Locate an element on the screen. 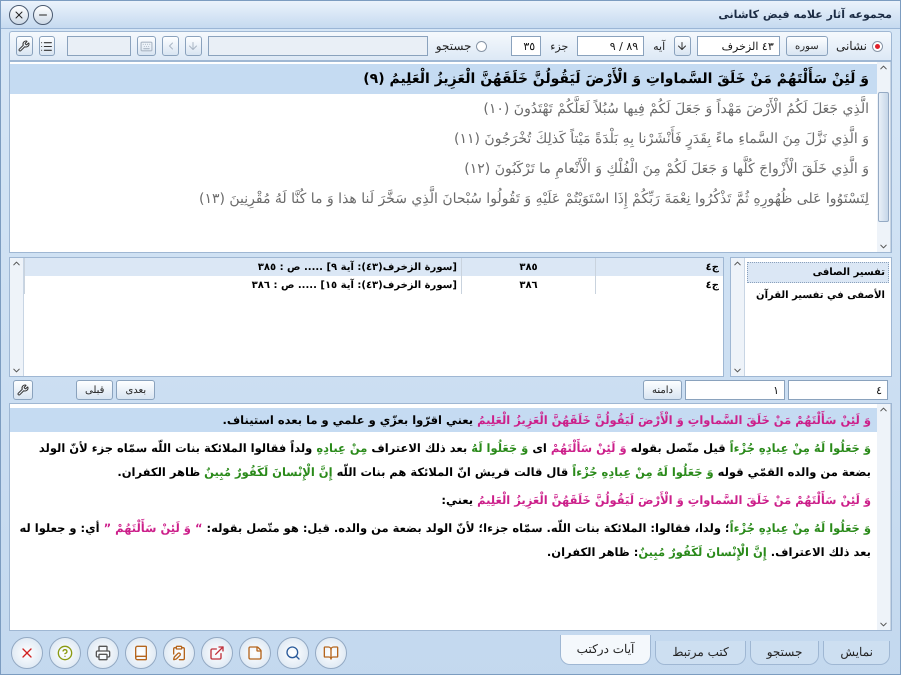 The image size is (901, 675). range-start-field: ١ is located at coordinates (735, 390).